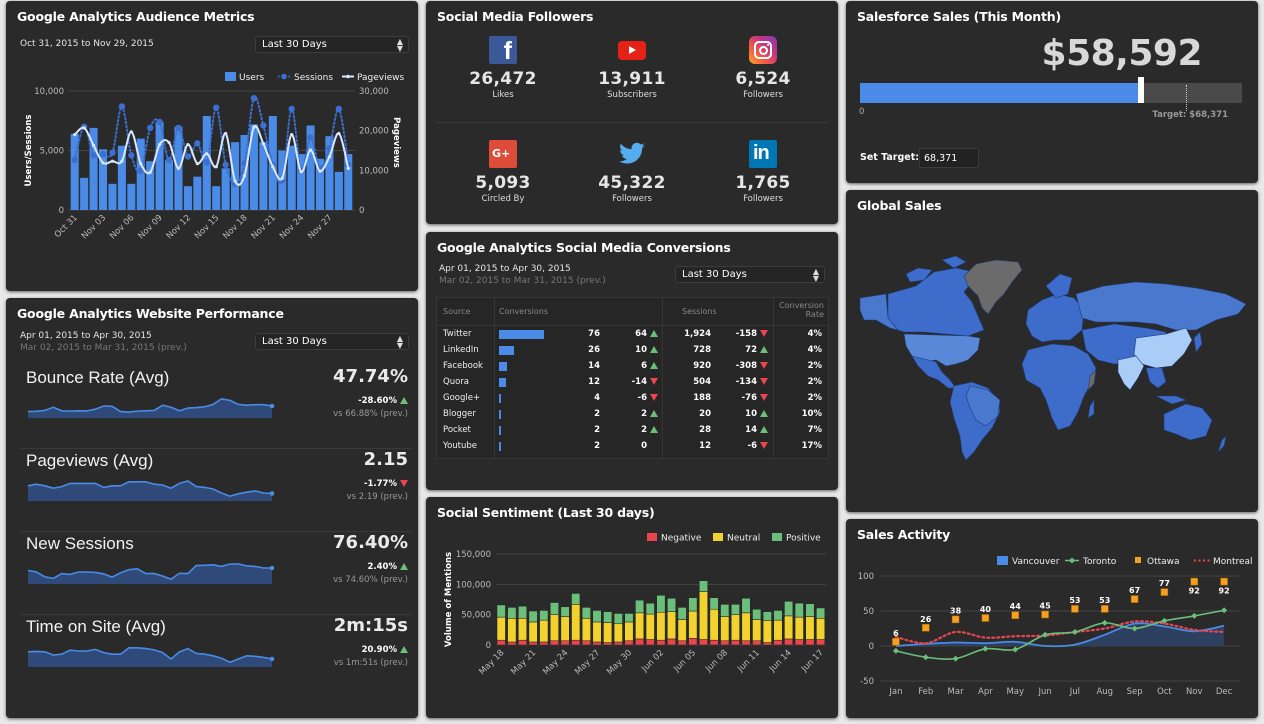 The width and height of the screenshot is (1264, 724). I want to click on y-axis-label: Volume of Mentions, so click(449, 599).